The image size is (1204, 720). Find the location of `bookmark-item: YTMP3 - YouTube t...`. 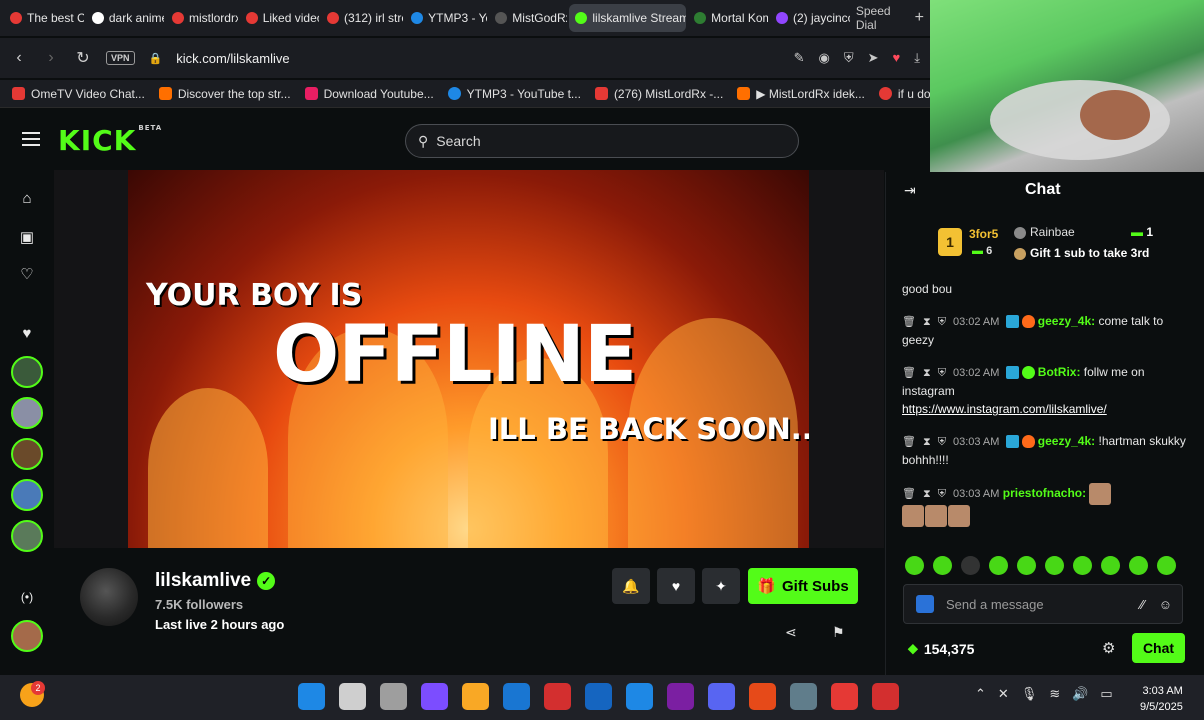

bookmark-item: YTMP3 - YouTube t... is located at coordinates (514, 94).